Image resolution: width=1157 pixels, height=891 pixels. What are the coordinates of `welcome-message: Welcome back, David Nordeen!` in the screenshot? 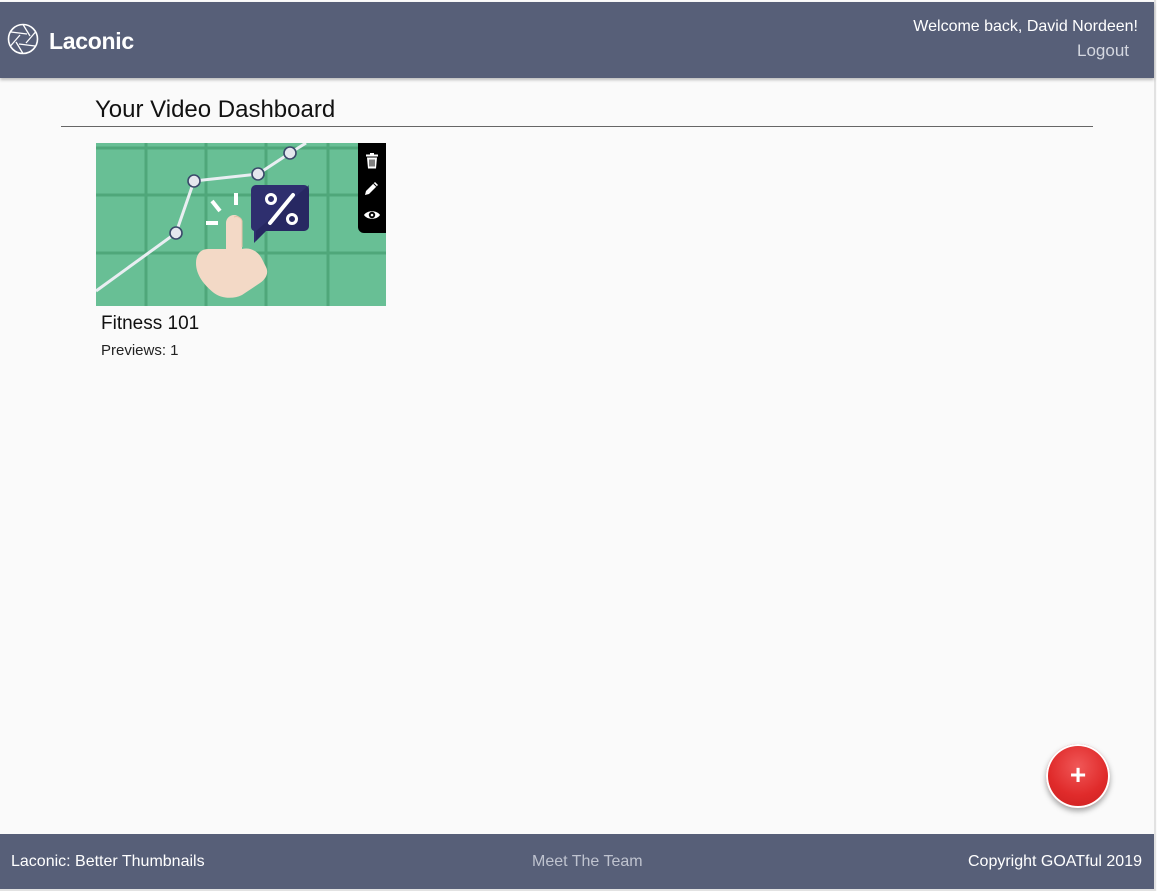 It's located at (1025, 26).